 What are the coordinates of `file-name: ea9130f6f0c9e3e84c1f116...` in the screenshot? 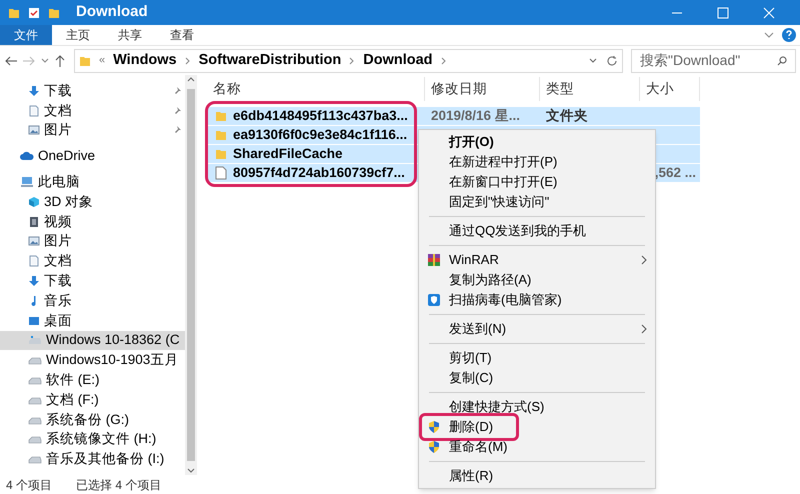 It's located at (320, 135).